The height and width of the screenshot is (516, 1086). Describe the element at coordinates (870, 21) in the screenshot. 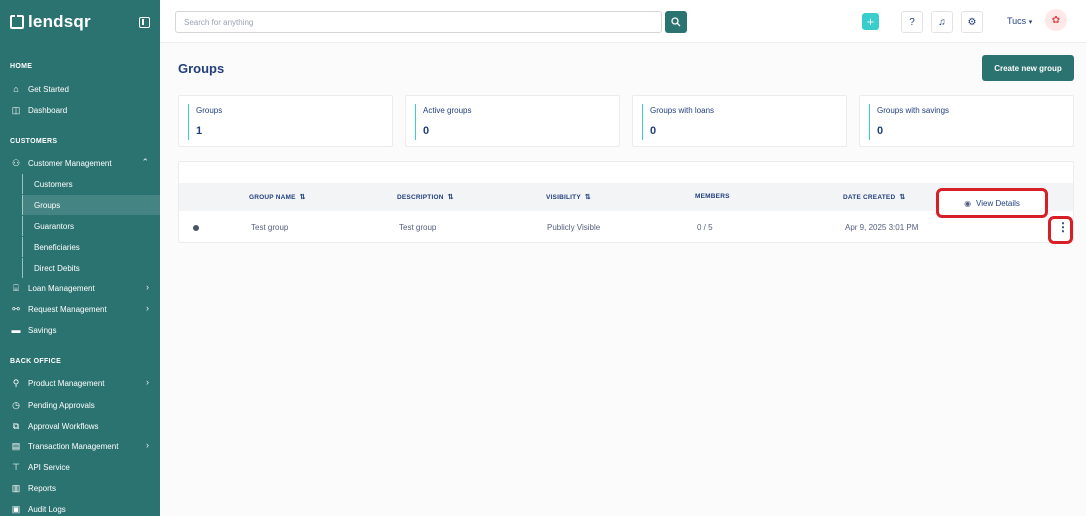

I see `add-icon: +` at that location.